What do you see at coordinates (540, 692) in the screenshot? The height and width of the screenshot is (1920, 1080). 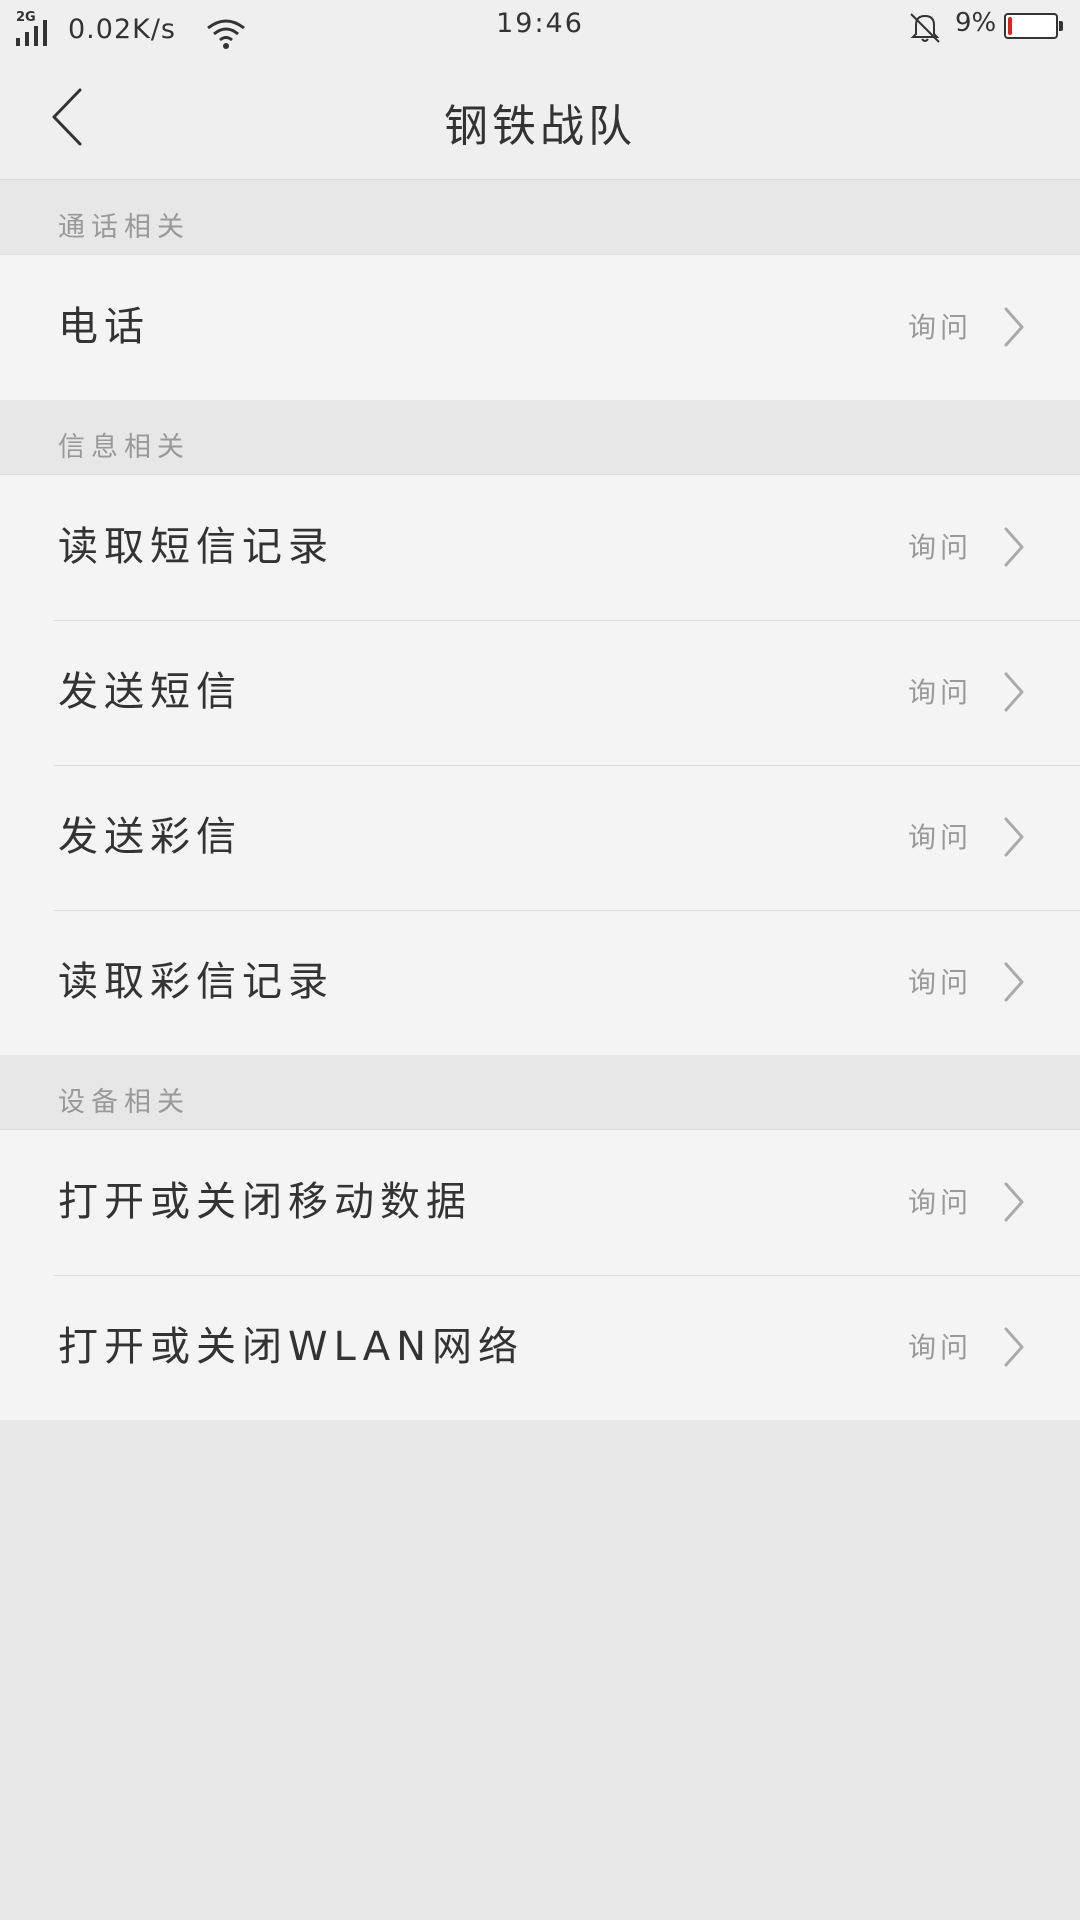 I see `permission-row: 发送短信 询问` at bounding box center [540, 692].